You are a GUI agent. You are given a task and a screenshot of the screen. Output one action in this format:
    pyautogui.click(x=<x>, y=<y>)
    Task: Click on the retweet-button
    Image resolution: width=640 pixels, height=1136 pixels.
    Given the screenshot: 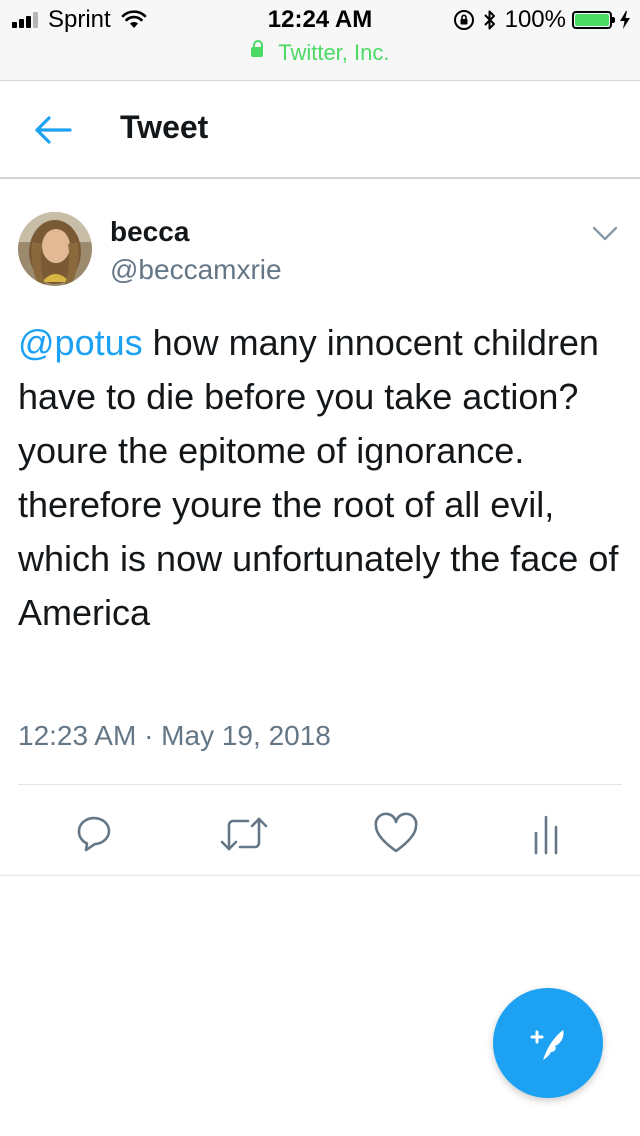 What is the action you would take?
    pyautogui.click(x=244, y=834)
    